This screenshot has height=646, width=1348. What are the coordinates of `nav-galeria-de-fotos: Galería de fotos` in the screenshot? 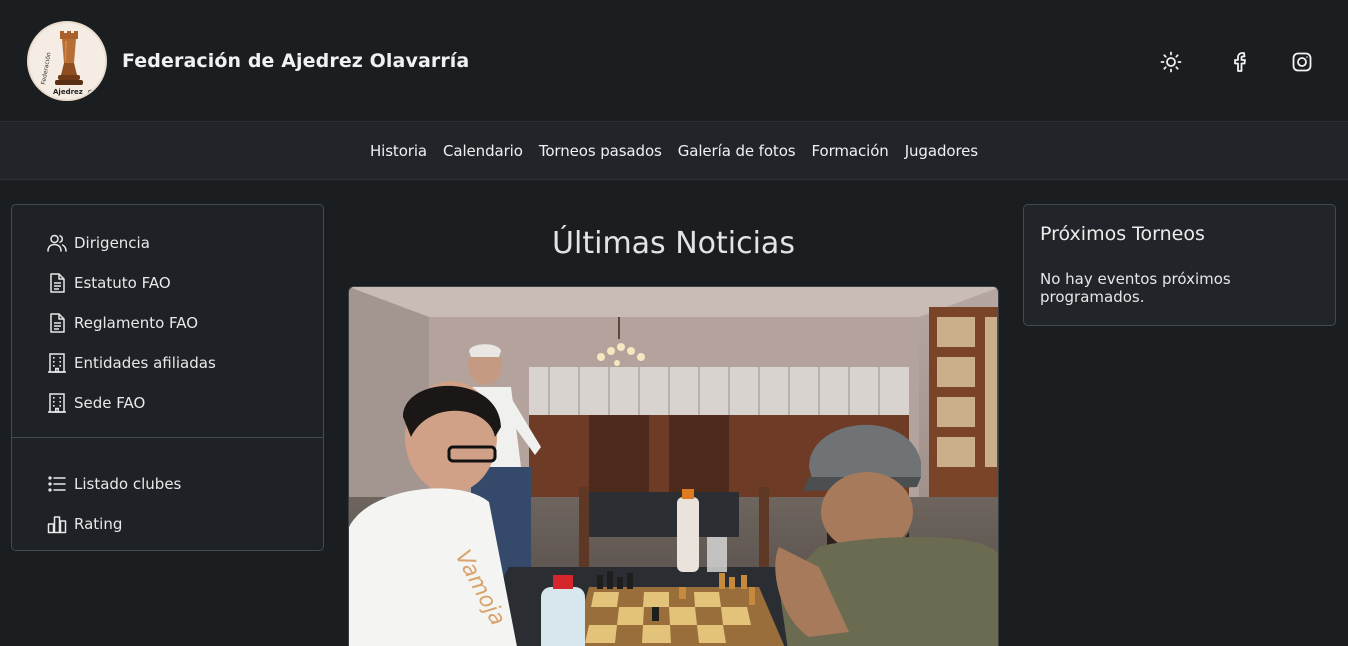 It's located at (737, 151).